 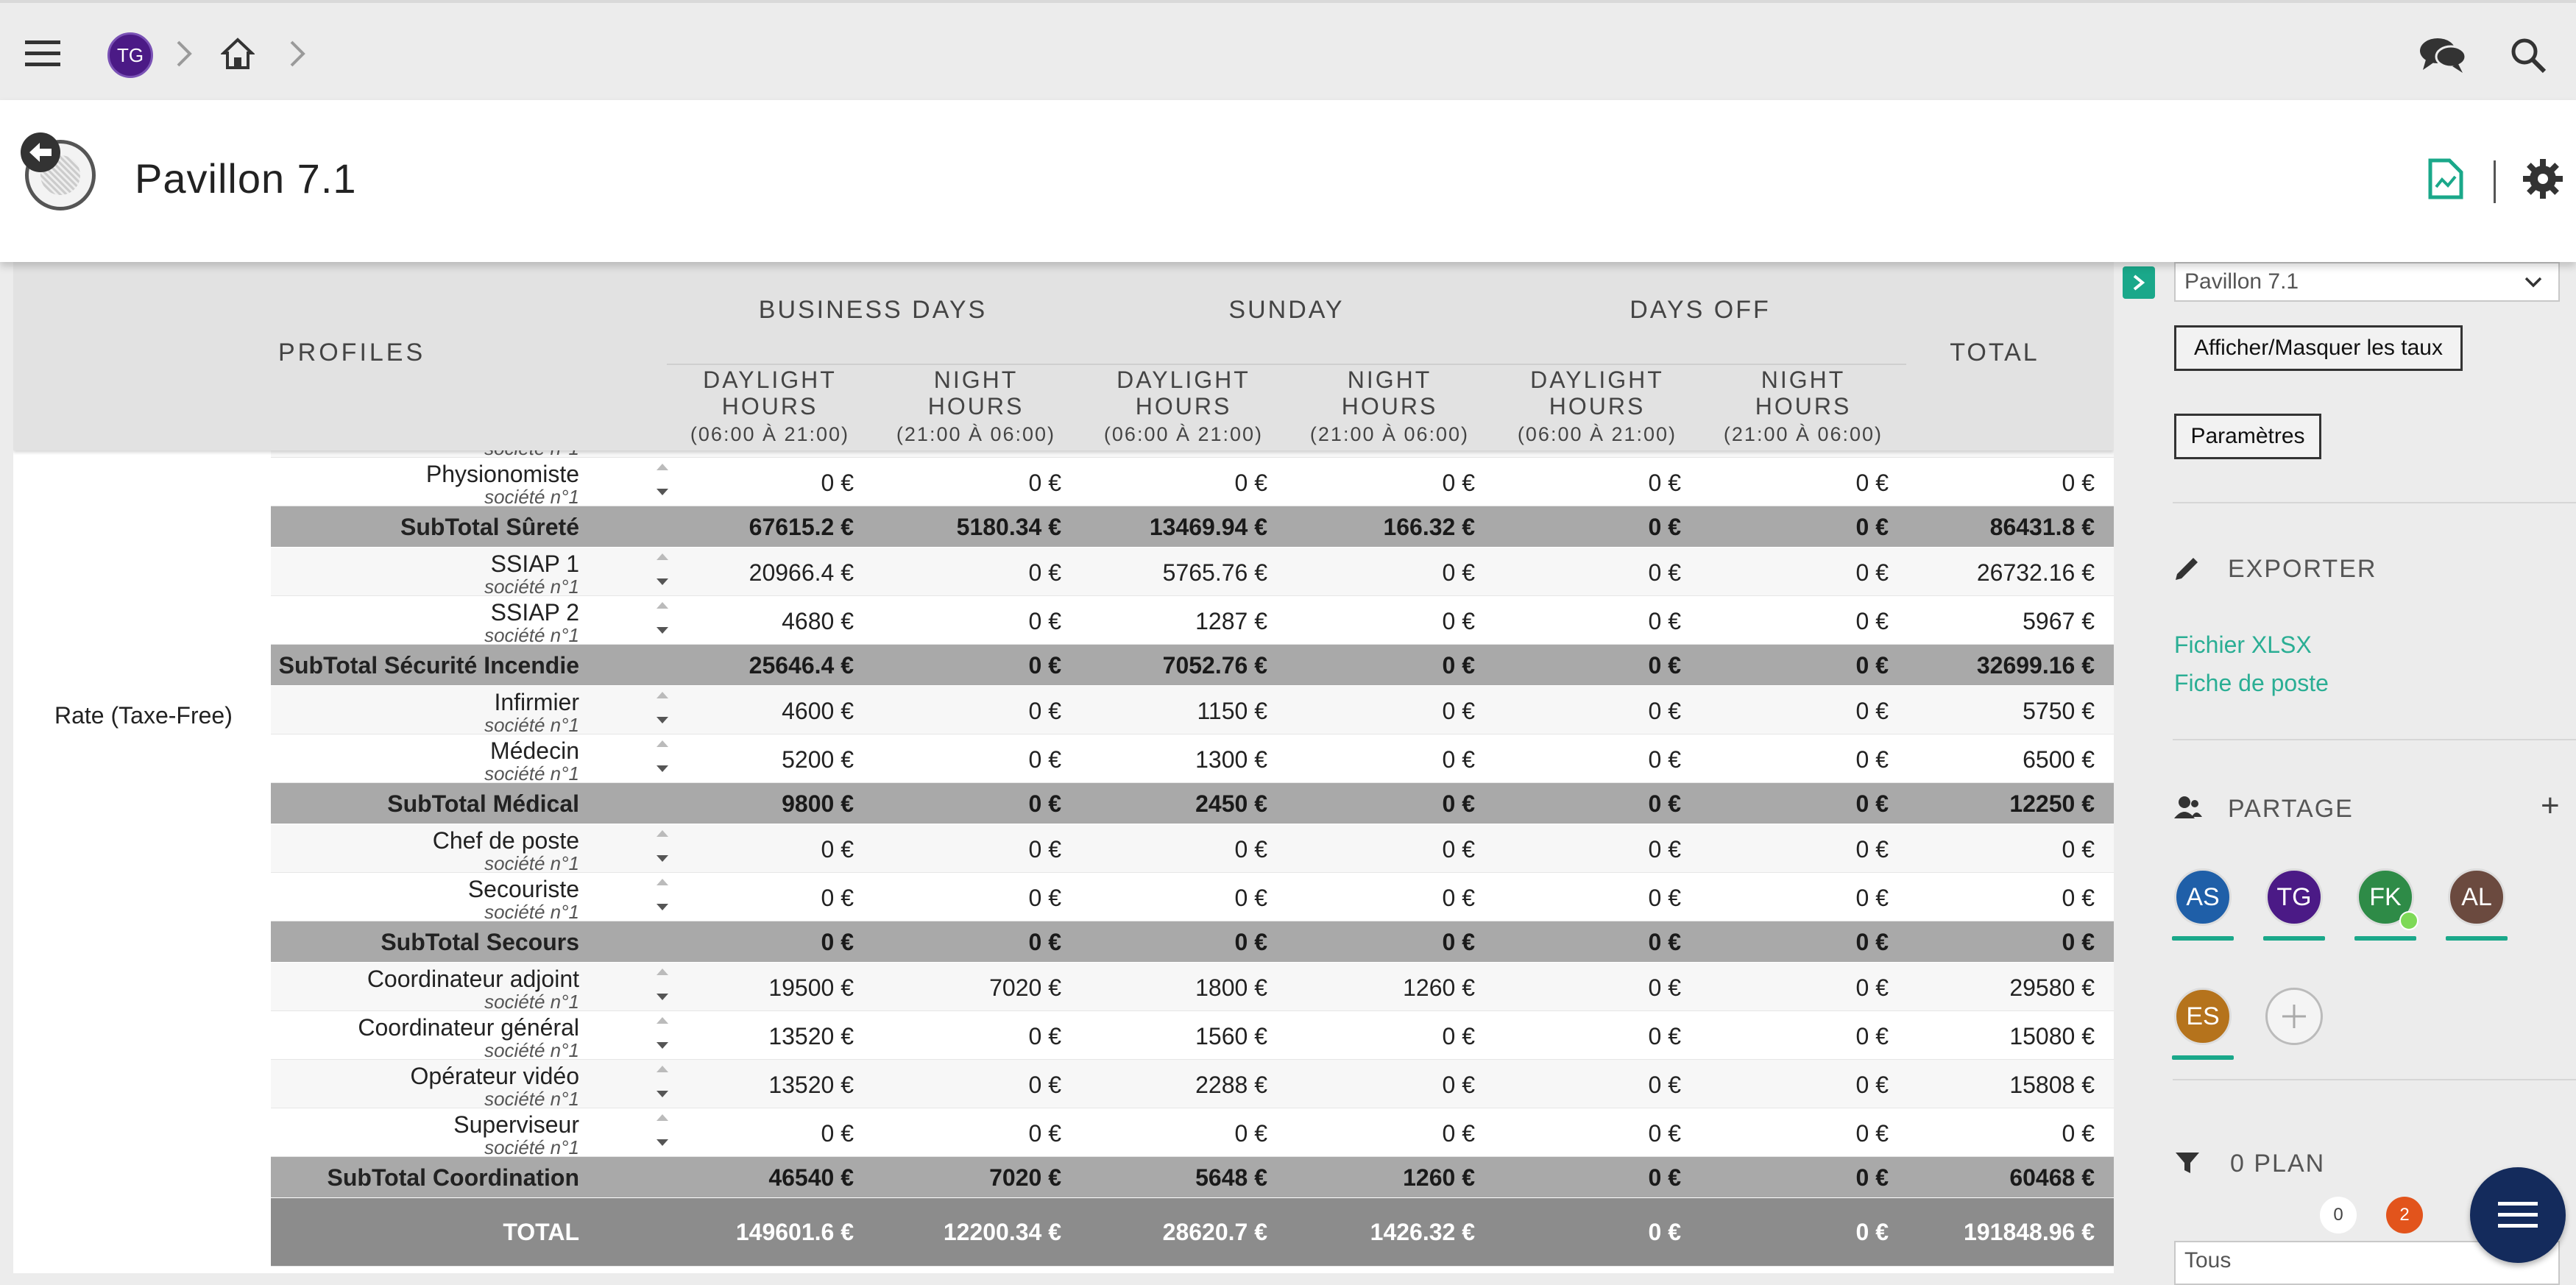 I want to click on table-cell: 26732.16 €, so click(x=2035, y=572).